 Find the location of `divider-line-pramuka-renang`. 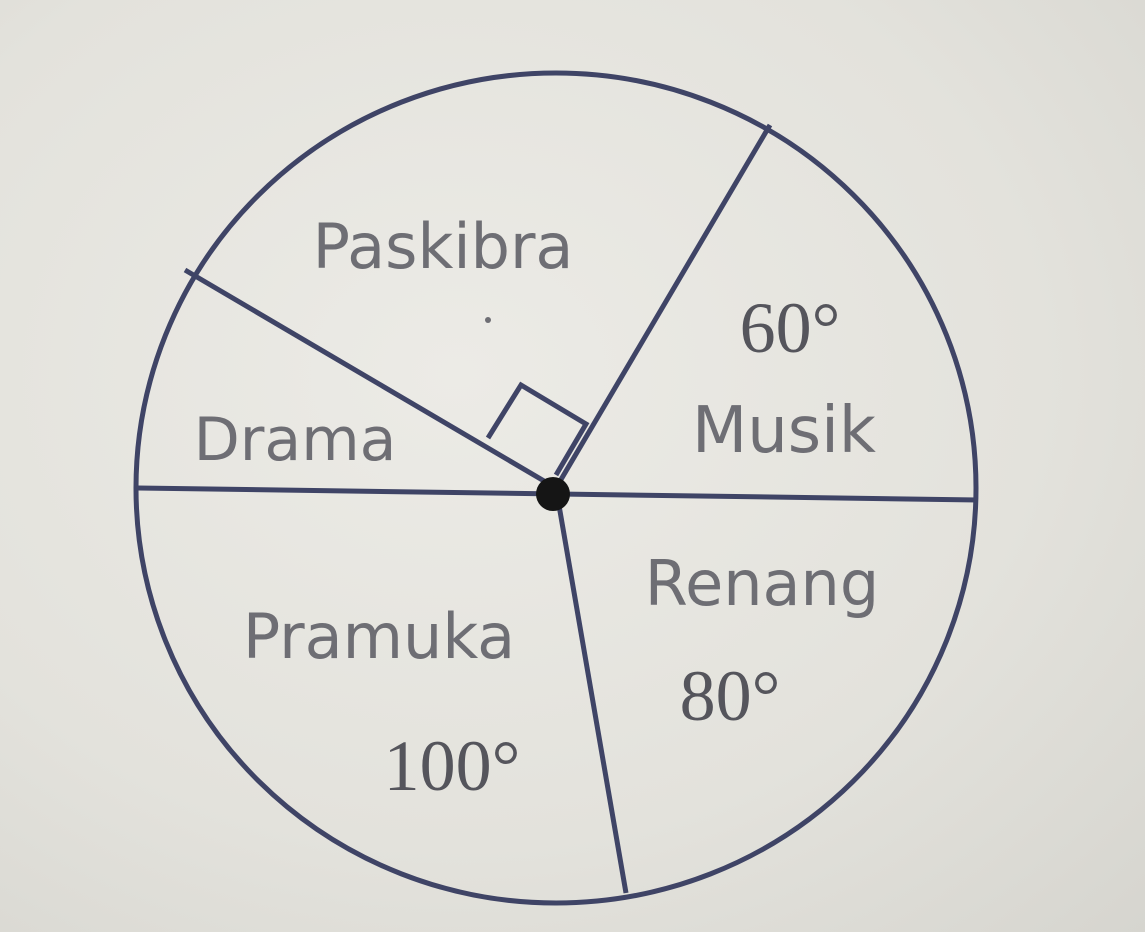

divider-line-pramuka-renang is located at coordinates (591, 690).